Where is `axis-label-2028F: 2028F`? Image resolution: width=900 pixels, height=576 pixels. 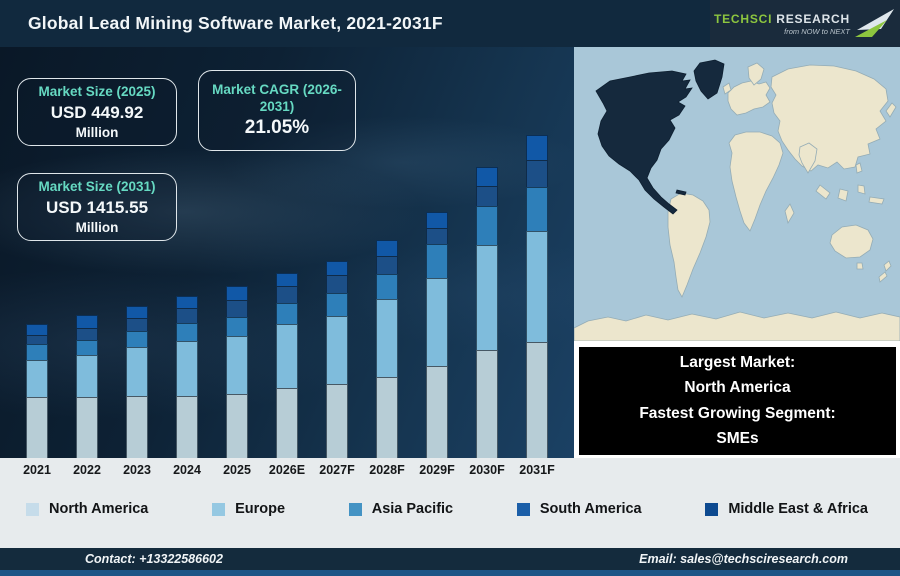
axis-label-2028F: 2028F is located at coordinates (387, 470).